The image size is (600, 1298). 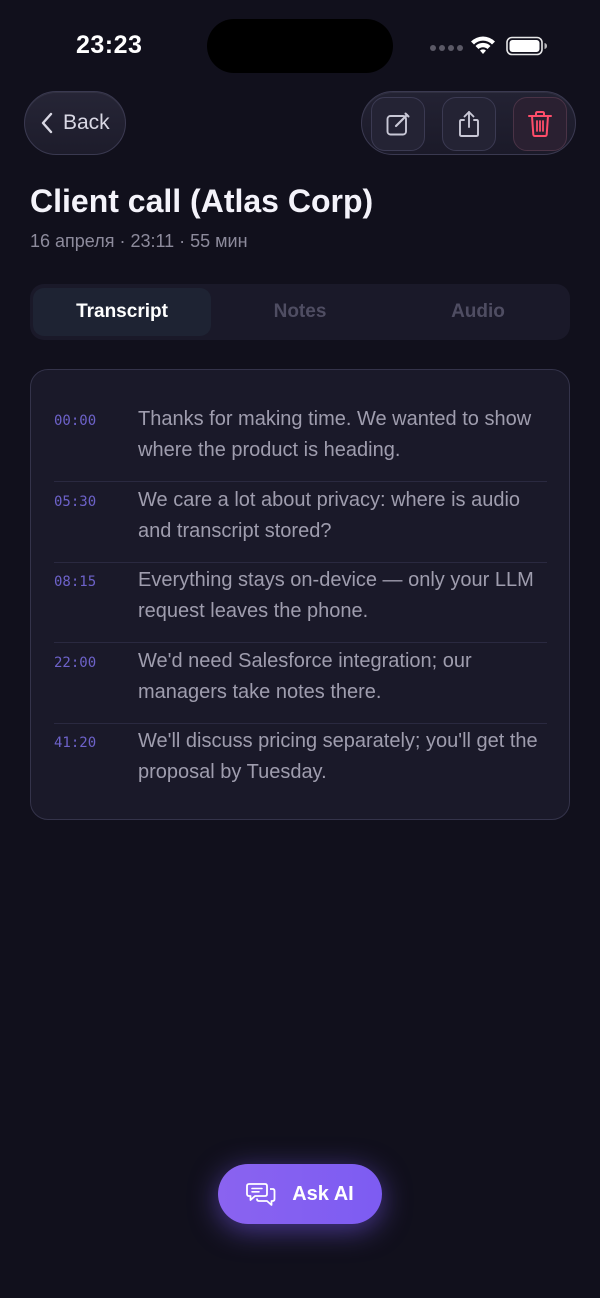 I want to click on trash-icon, so click(x=540, y=124).